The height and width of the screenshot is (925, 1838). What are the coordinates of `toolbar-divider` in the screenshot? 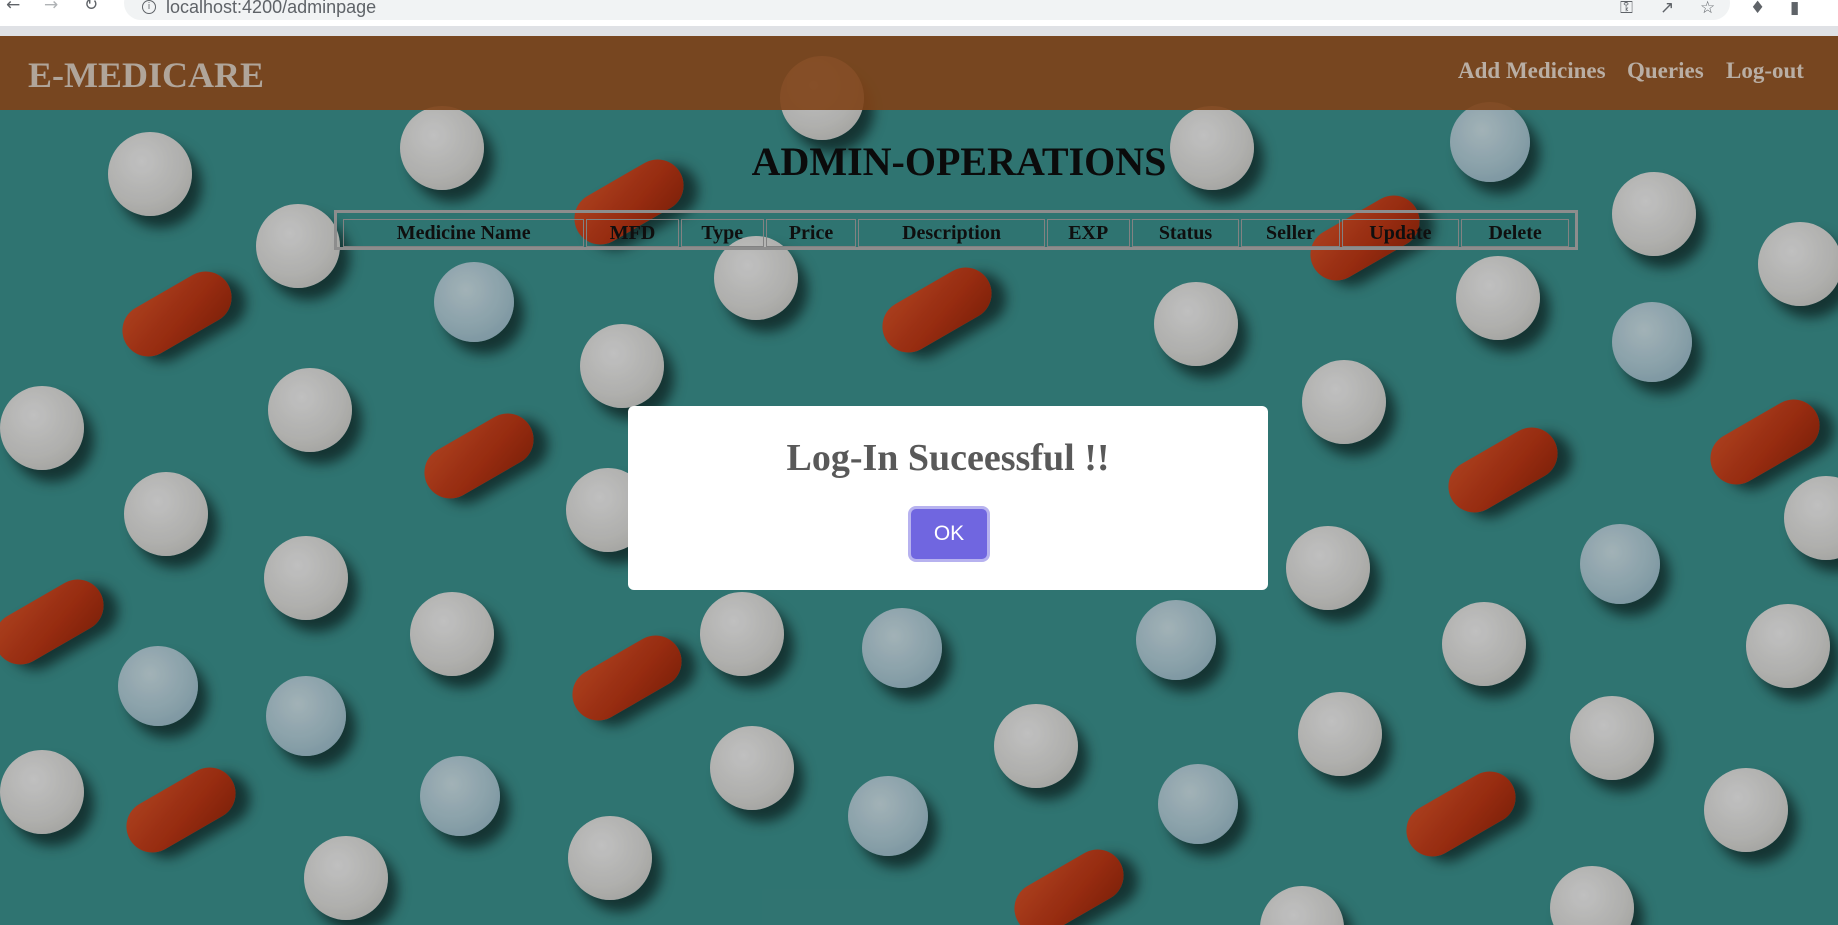 It's located at (919, 31).